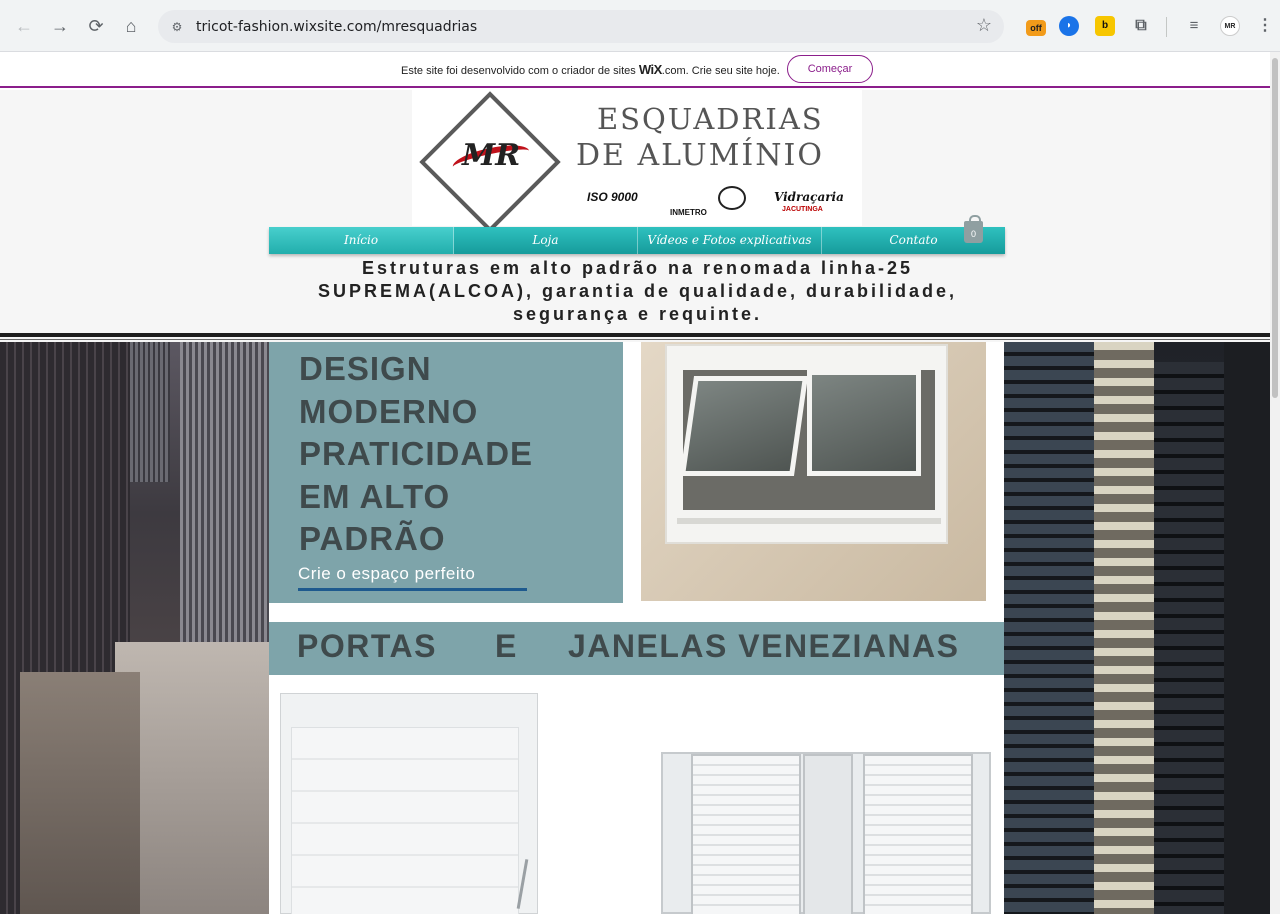 The image size is (1280, 914). What do you see at coordinates (1275, 483) in the screenshot?
I see `page-scrollbar` at bounding box center [1275, 483].